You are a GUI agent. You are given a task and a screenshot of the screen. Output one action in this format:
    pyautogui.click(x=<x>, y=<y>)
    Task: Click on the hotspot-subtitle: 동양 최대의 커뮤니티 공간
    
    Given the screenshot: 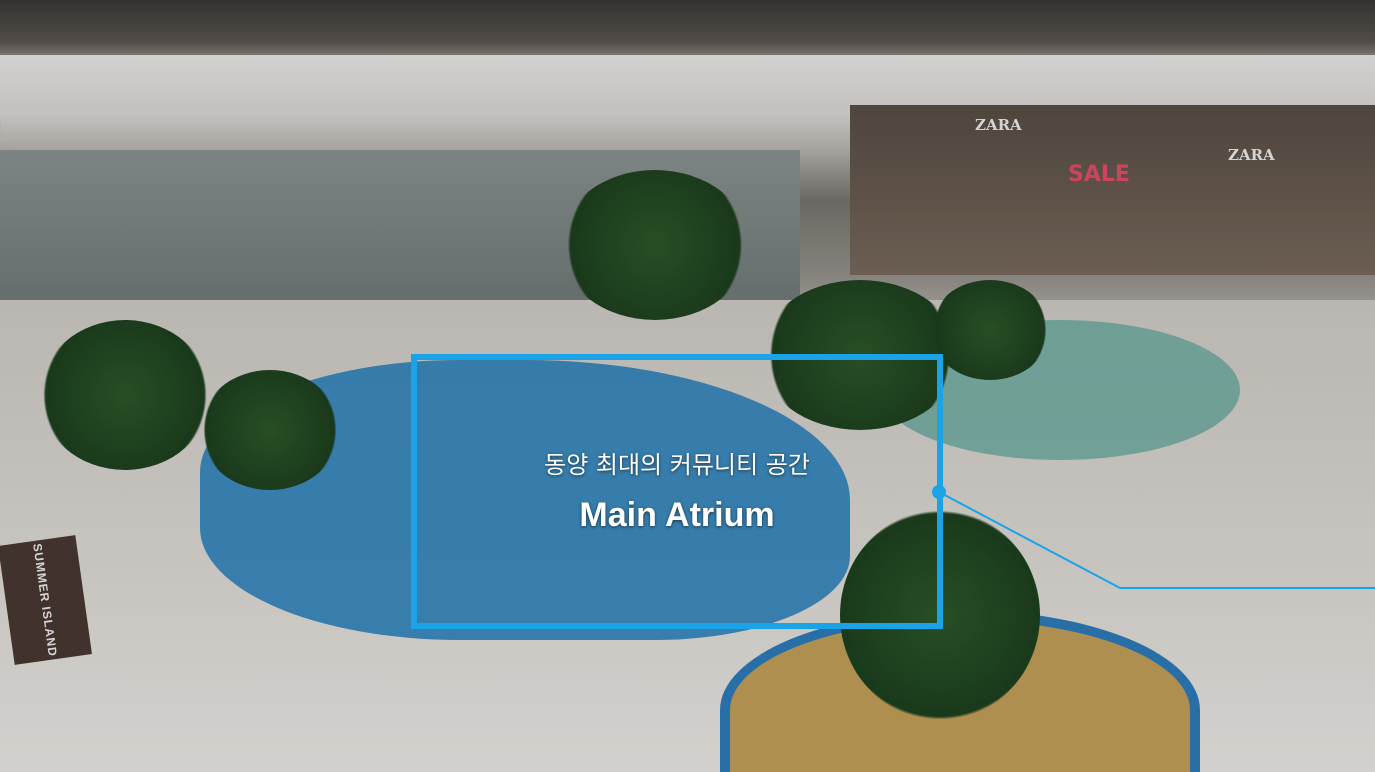 What is the action you would take?
    pyautogui.click(x=677, y=465)
    